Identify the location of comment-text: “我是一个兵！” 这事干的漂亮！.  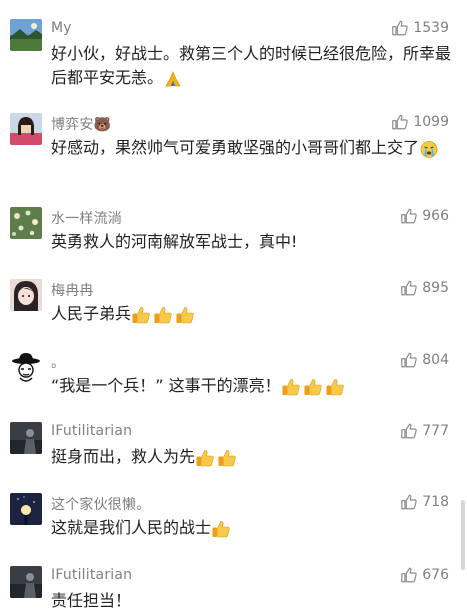
(251, 386).